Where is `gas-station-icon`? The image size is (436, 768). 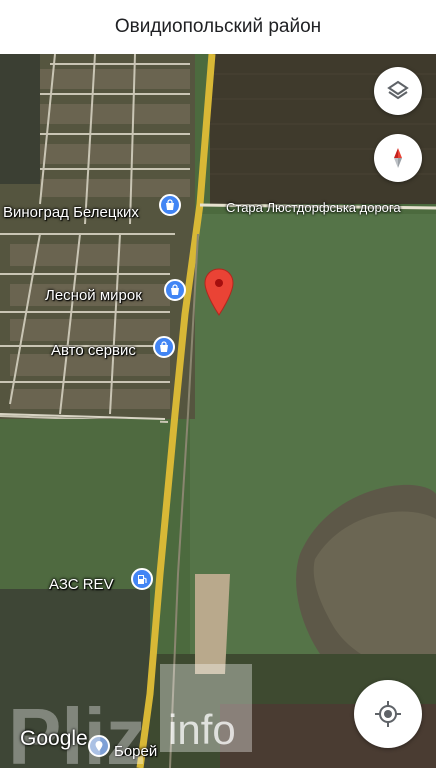
gas-station-icon is located at coordinates (142, 579).